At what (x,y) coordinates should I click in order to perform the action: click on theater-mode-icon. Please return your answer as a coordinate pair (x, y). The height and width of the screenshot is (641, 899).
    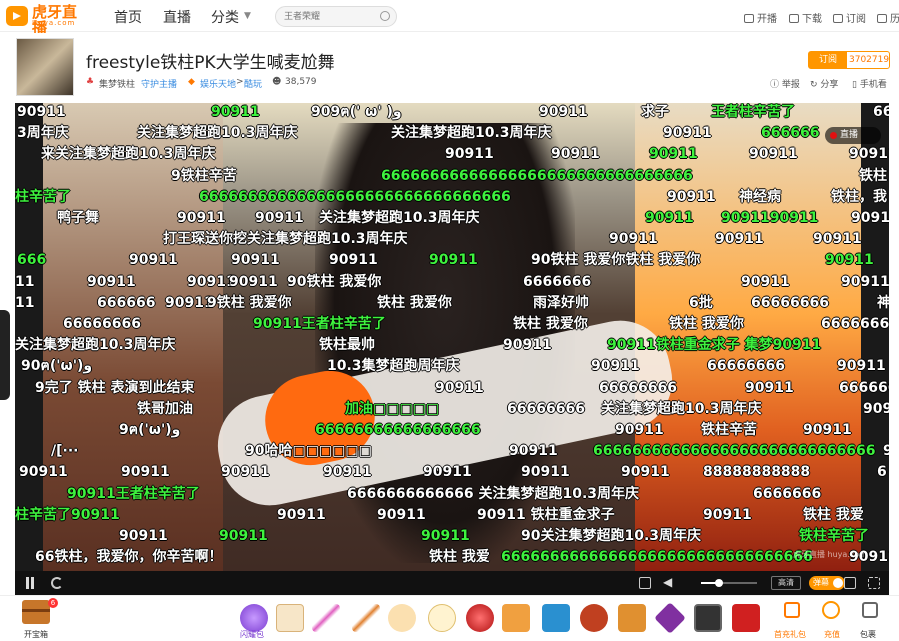
    Looking at the image, I should click on (850, 583).